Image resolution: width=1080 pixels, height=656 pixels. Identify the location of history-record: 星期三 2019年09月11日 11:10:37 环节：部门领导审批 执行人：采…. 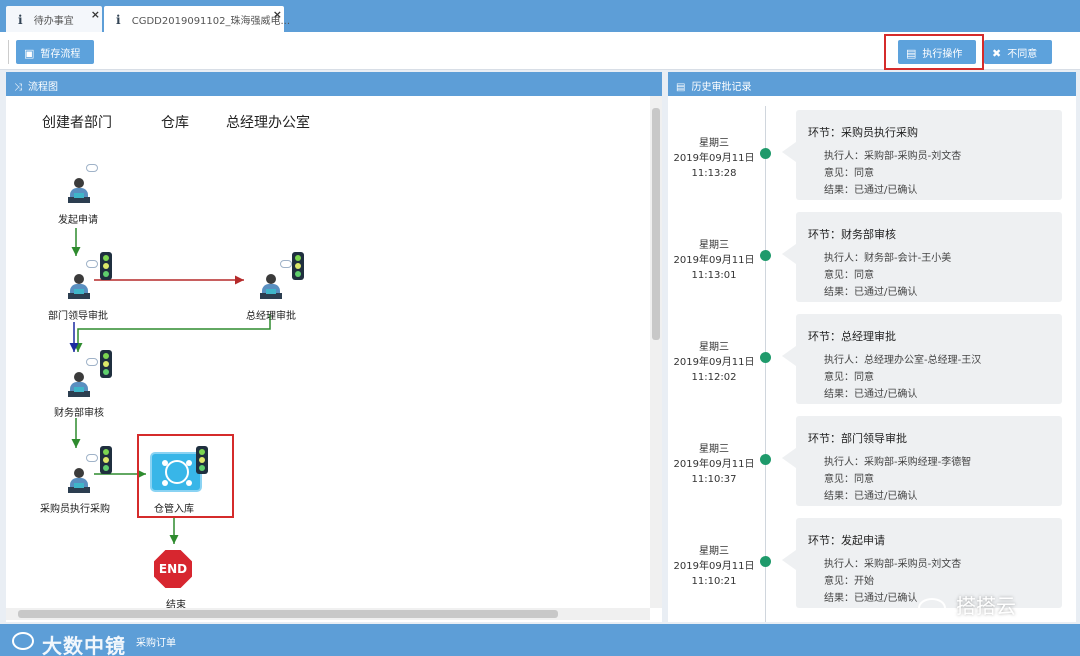
(872, 462).